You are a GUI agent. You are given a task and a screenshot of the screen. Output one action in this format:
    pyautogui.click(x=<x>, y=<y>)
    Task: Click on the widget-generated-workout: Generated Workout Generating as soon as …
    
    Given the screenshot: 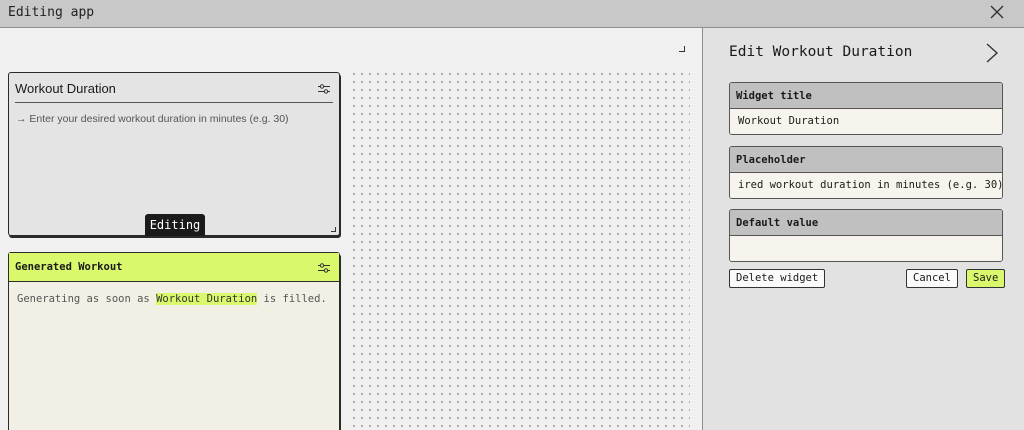 What is the action you would take?
    pyautogui.click(x=174, y=341)
    